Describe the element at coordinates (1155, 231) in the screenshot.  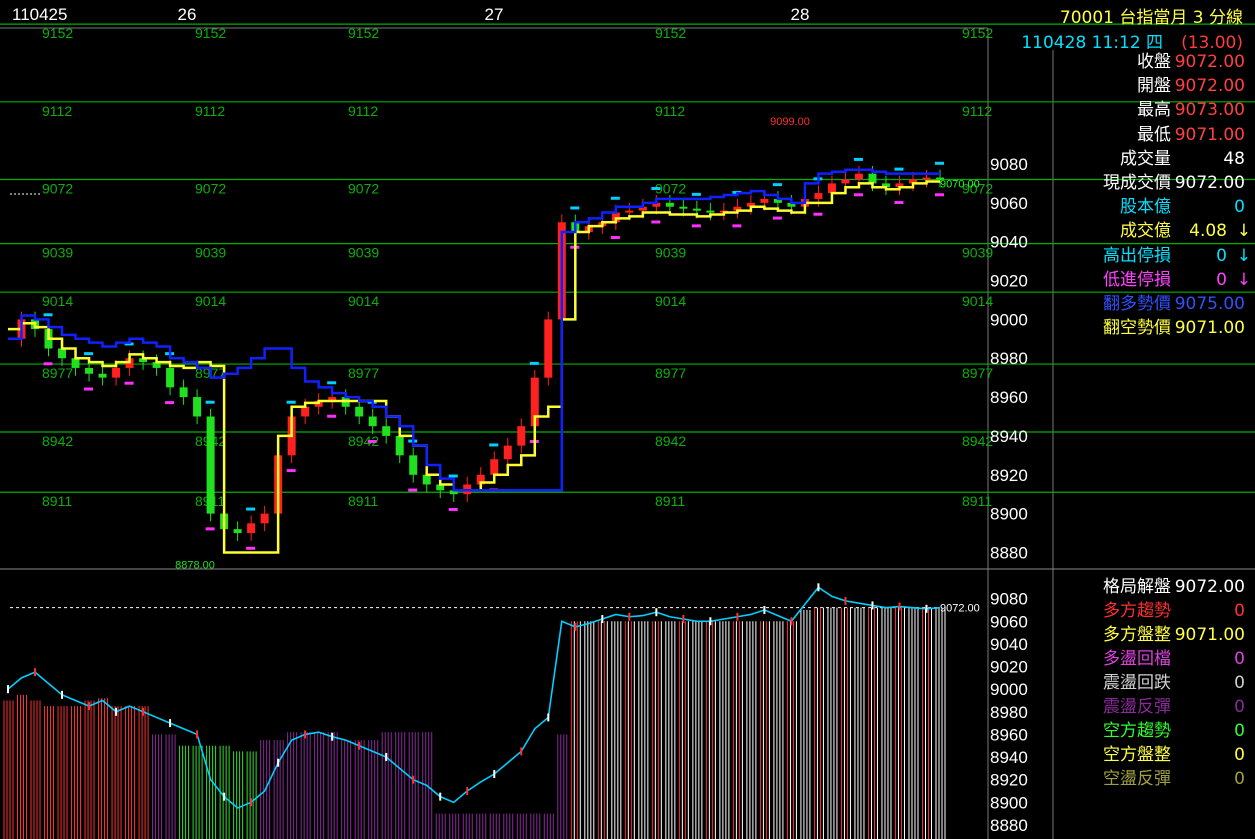
I see `panel-row: 成交億 4.08 ↓` at that location.